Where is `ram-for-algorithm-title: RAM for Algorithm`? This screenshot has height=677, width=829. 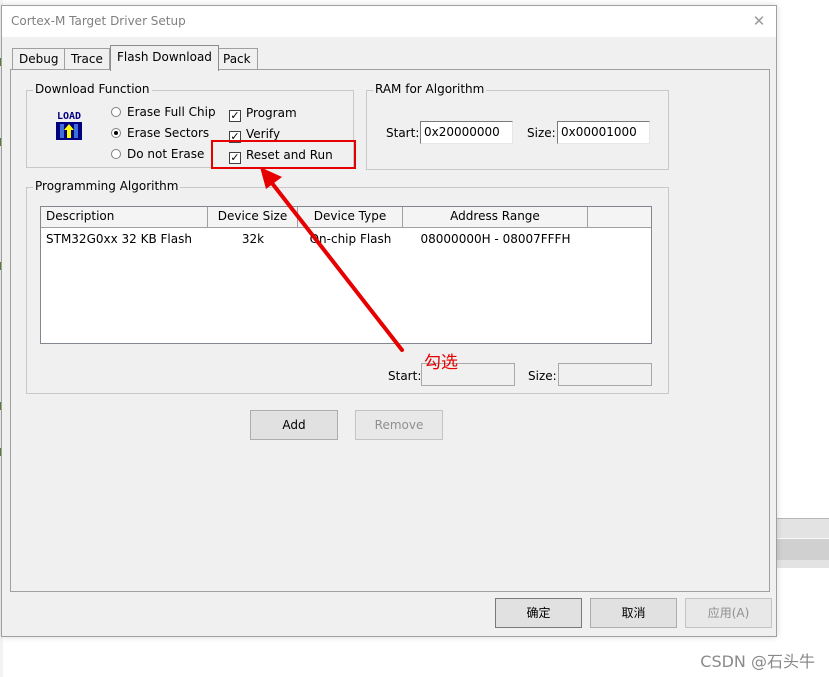
ram-for-algorithm-title: RAM for Algorithm is located at coordinates (430, 89).